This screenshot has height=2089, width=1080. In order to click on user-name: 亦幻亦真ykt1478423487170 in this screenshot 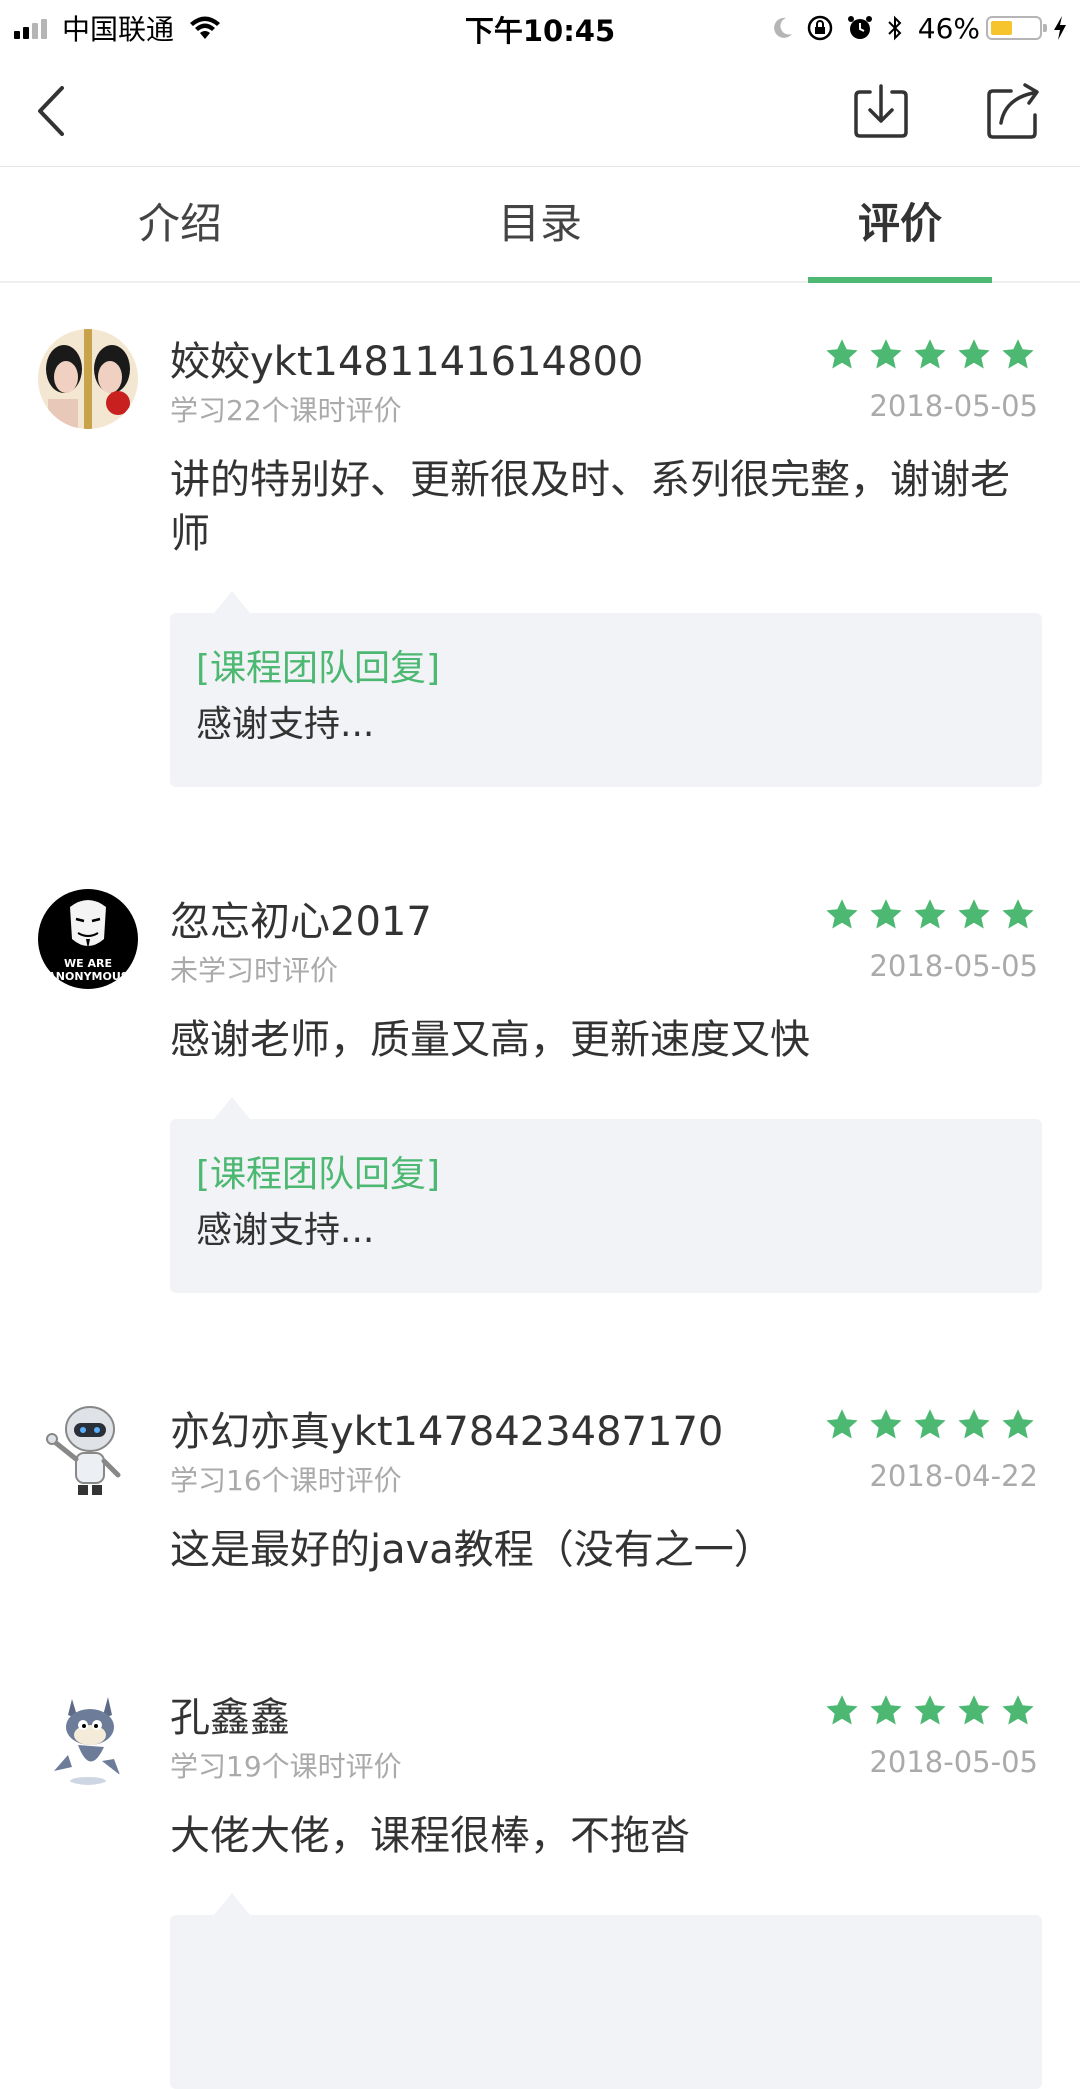, I will do `click(446, 1428)`.